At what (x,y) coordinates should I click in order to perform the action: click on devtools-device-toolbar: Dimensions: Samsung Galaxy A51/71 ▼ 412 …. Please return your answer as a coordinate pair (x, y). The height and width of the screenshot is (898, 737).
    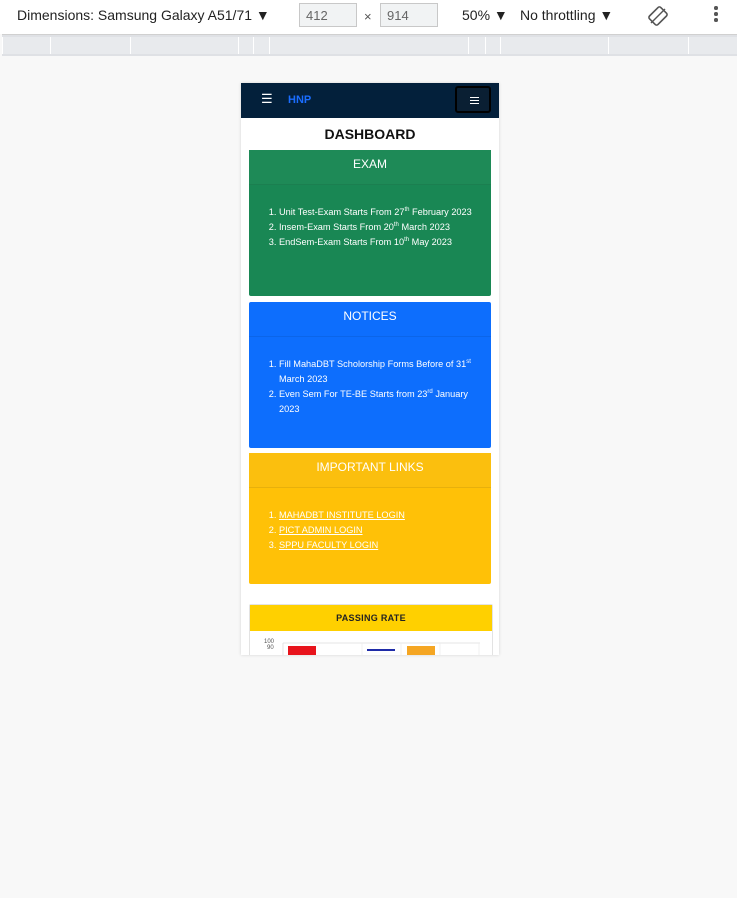
    Looking at the image, I should click on (368, 17).